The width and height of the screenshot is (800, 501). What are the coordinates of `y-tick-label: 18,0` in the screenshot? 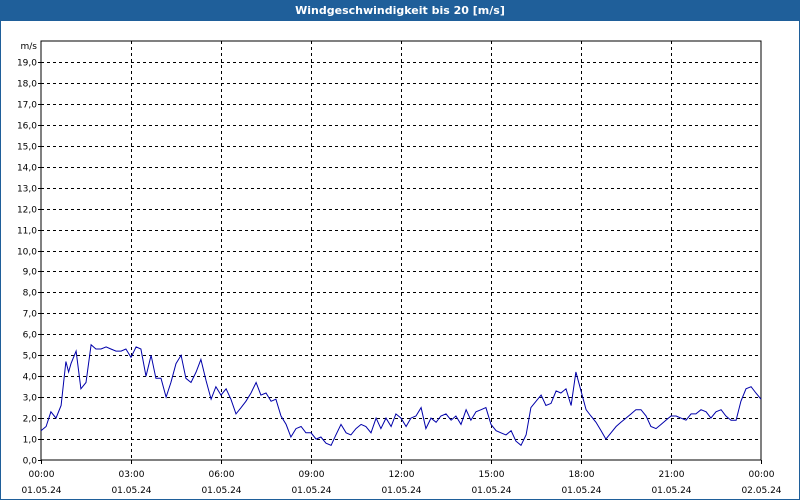 It's located at (27, 85).